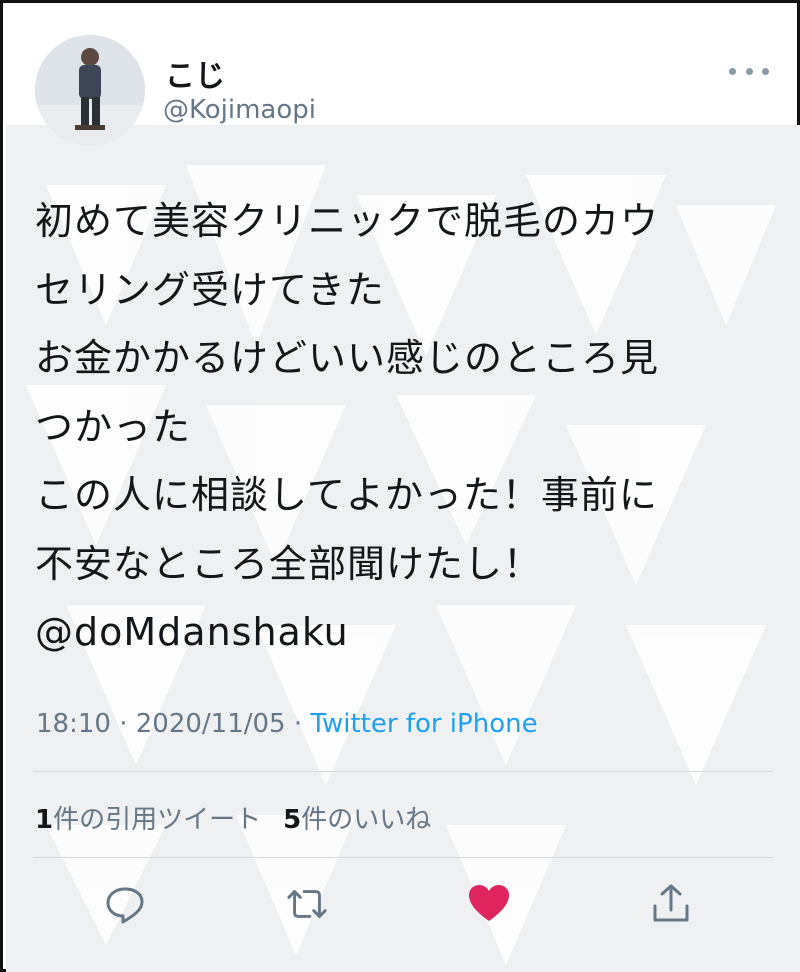 This screenshot has height=972, width=800. Describe the element at coordinates (292, 820) in the screenshot. I see `like-count: 5` at that location.